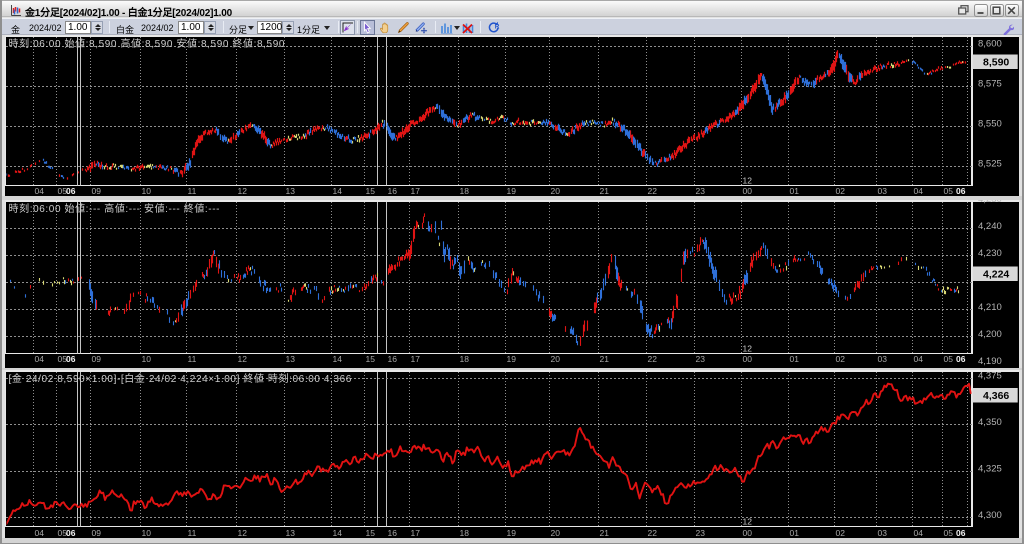 Image resolution: width=1024 pixels, height=544 pixels. What do you see at coordinates (990, 44) in the screenshot?
I see `svg-text: 8,600` at bounding box center [990, 44].